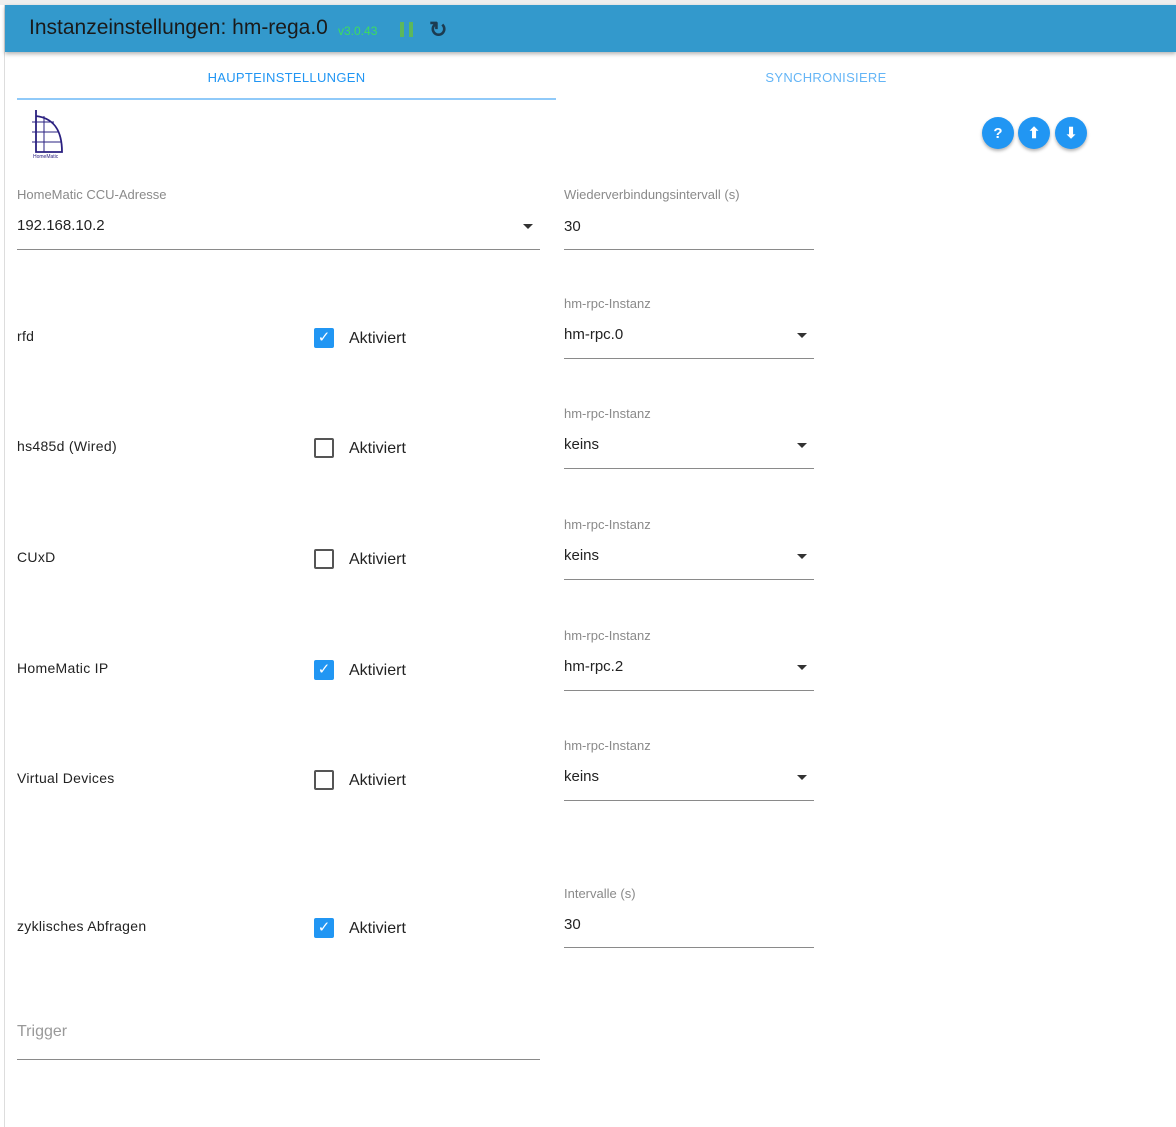 Image resolution: width=1176 pixels, height=1127 pixels. Describe the element at coordinates (652, 194) in the screenshot. I see `reconnect-interval-label: Wiederverbindungsintervall (s)` at that location.